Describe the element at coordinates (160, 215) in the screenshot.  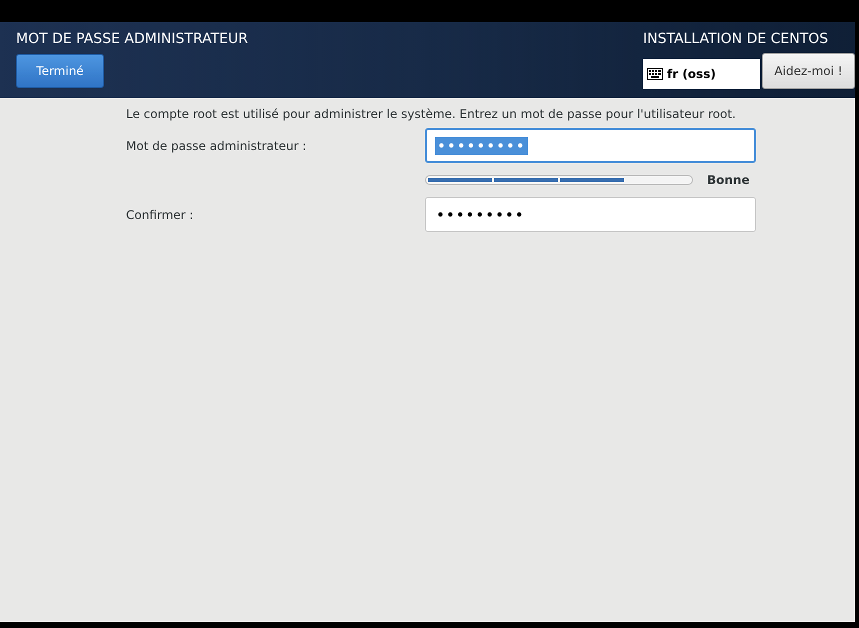
I see `field-label: Confirmer :` at that location.